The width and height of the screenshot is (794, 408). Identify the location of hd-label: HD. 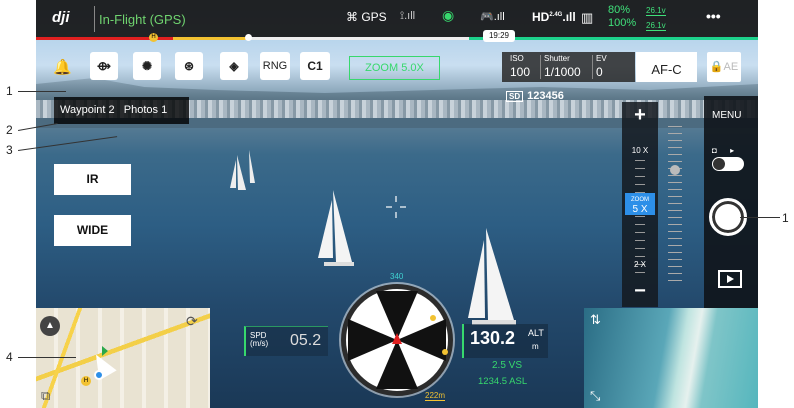
(541, 17).